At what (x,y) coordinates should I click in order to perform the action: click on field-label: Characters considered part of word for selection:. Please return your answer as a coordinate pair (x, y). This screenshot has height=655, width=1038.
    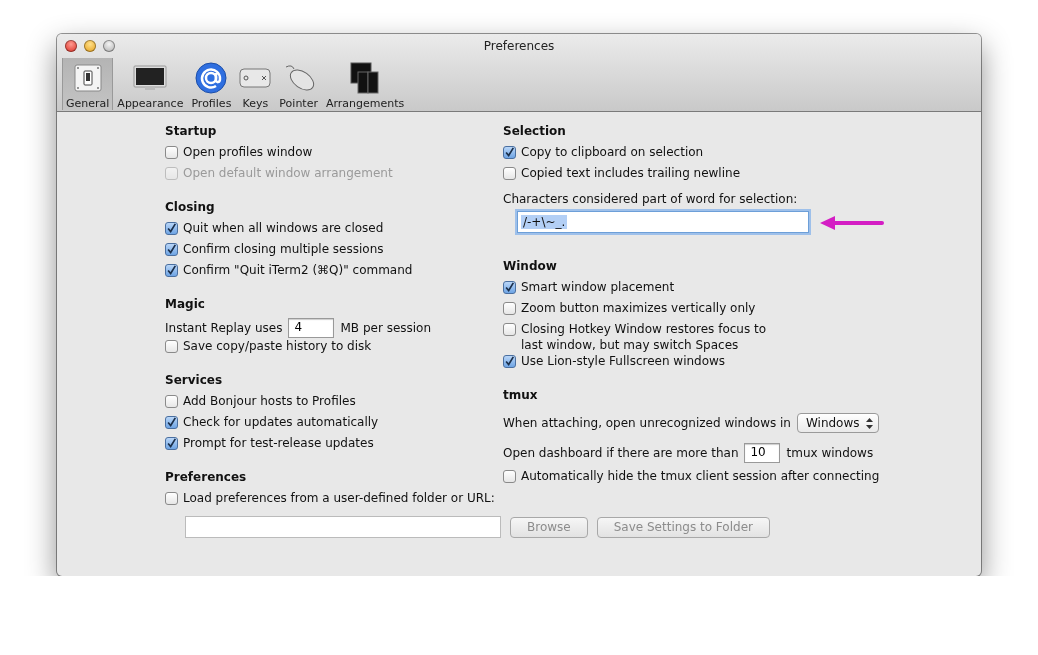
    Looking at the image, I should click on (651, 199).